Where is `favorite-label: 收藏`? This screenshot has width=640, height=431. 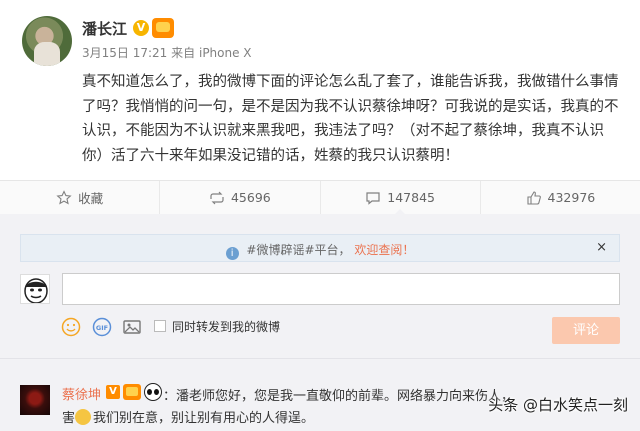
favorite-label: 收藏 is located at coordinates (91, 198).